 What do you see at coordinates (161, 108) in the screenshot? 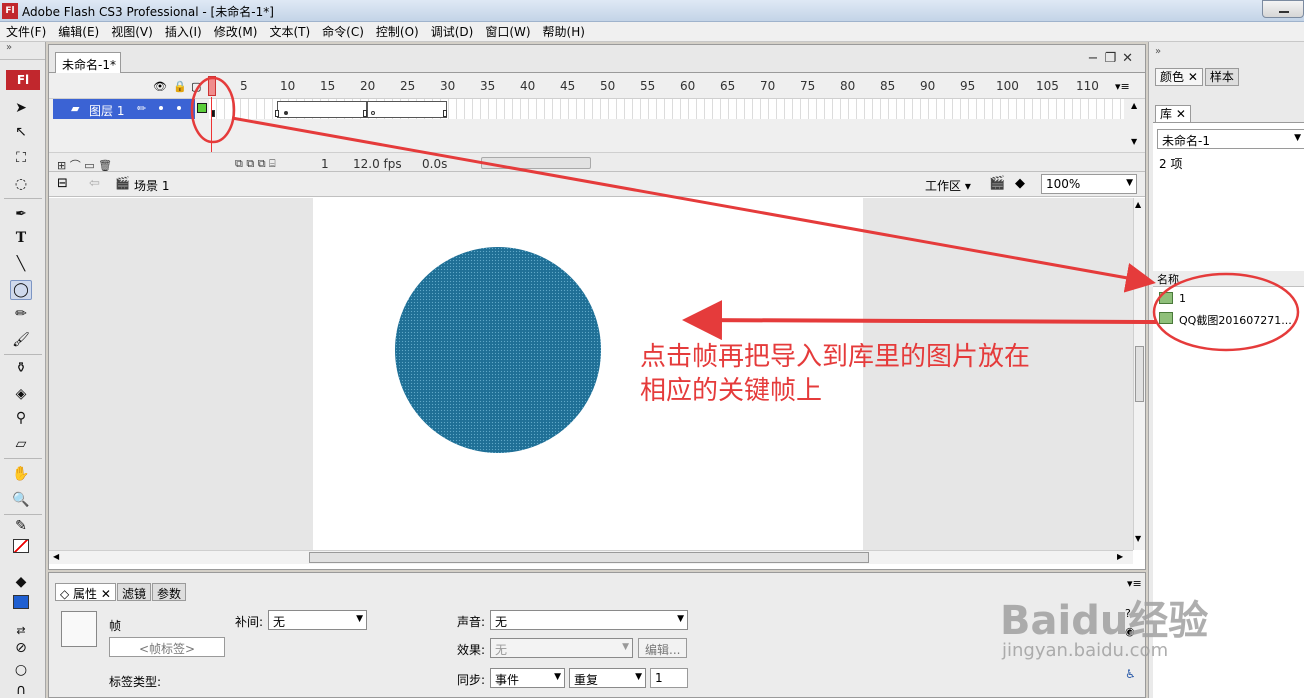
I see `layer-visible-dot` at bounding box center [161, 108].